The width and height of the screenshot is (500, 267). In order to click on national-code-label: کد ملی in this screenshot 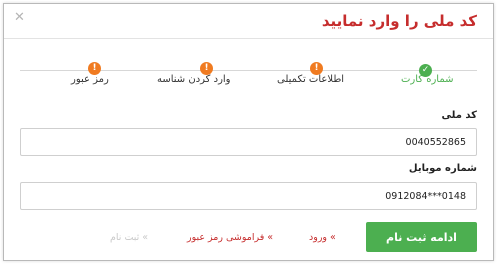, I will do `click(459, 115)`.